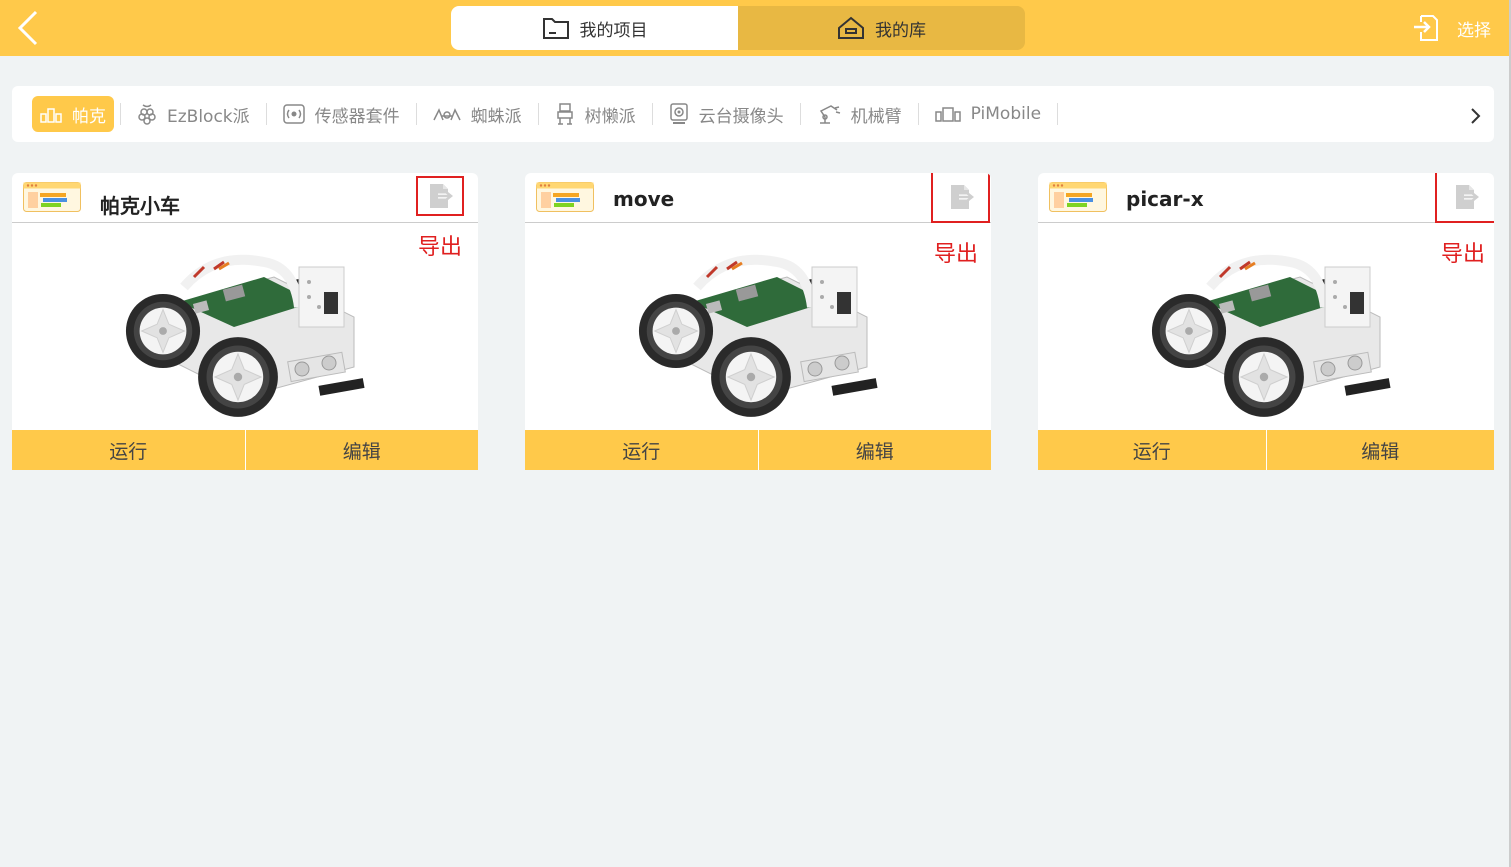  What do you see at coordinates (613, 30) in the screenshot?
I see `tab-label: 我的项目` at bounding box center [613, 30].